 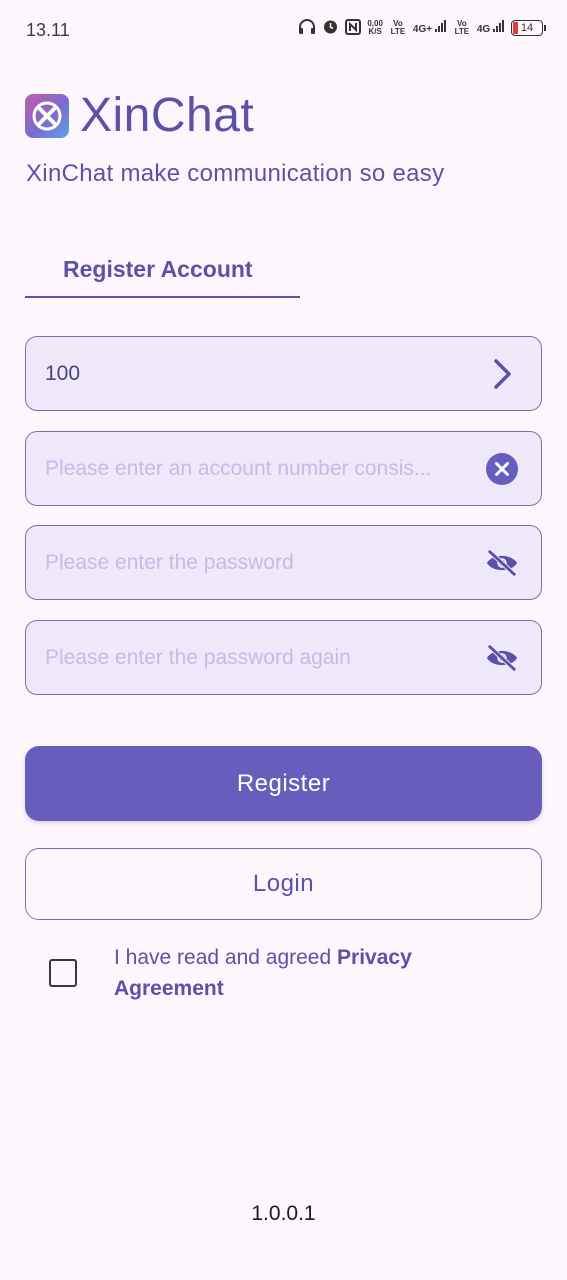 What do you see at coordinates (283, 783) in the screenshot?
I see `register-button: Register` at bounding box center [283, 783].